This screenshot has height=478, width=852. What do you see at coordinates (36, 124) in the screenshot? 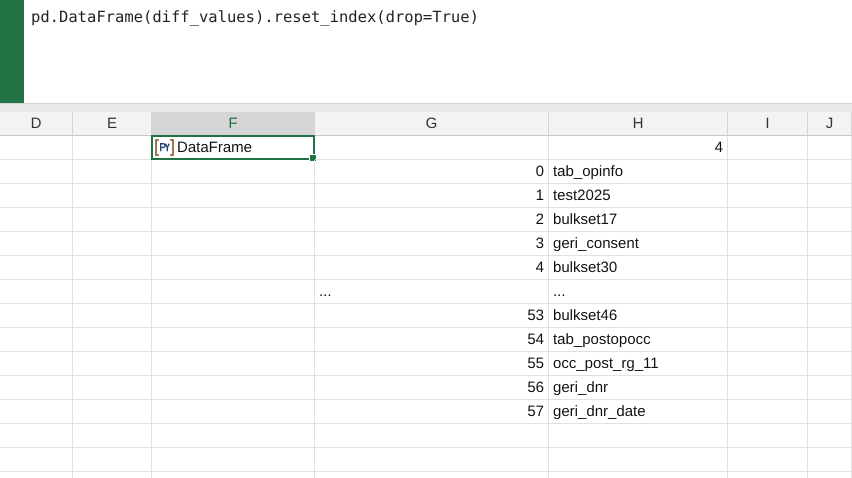
I see `column-header: D` at bounding box center [36, 124].